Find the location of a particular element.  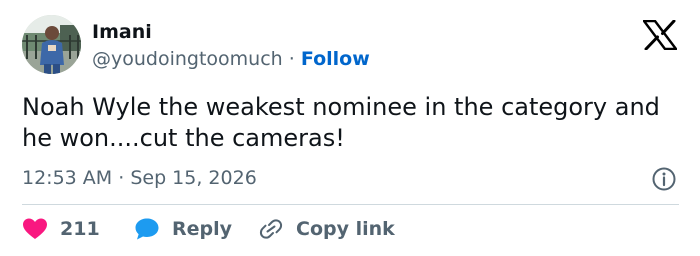

heart-icon is located at coordinates (35, 228).